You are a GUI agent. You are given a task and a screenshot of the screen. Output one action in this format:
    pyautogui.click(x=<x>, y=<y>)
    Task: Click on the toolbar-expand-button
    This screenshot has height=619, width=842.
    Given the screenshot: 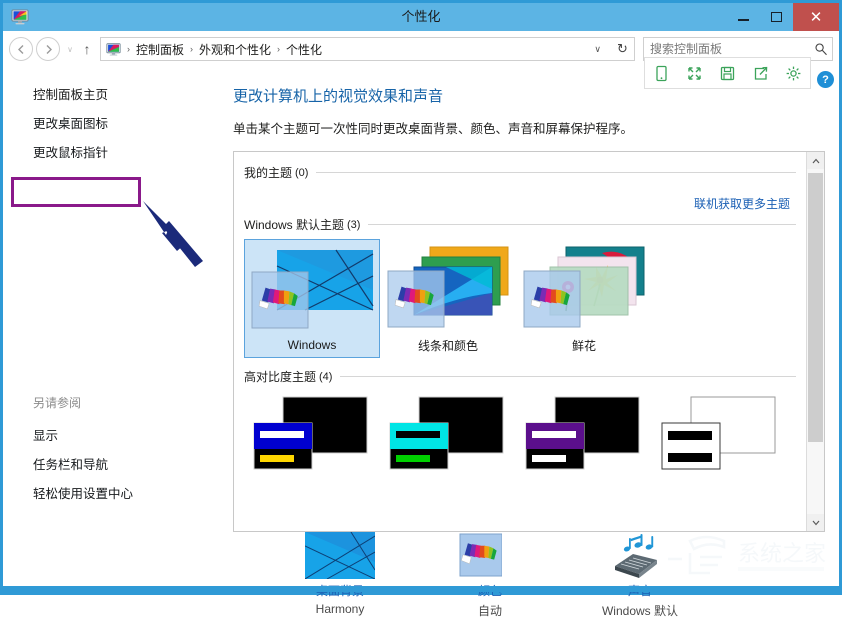 What is the action you would take?
    pyautogui.click(x=694, y=73)
    